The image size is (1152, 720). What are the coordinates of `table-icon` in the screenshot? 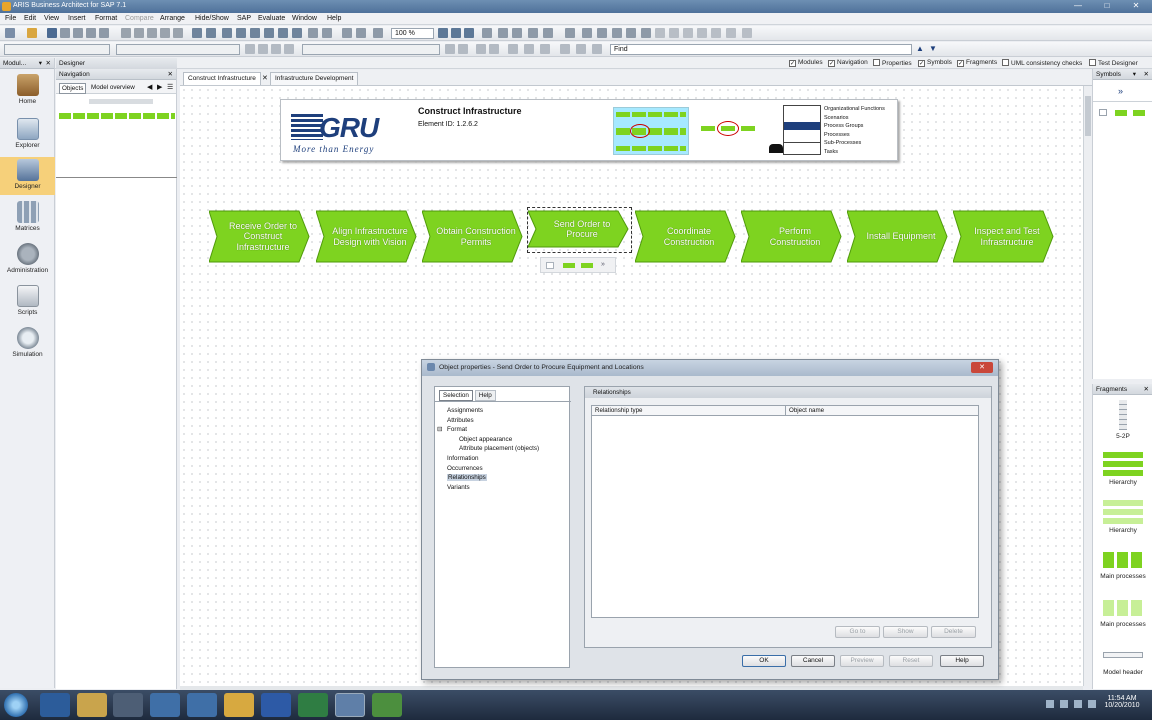 It's located at (602, 33).